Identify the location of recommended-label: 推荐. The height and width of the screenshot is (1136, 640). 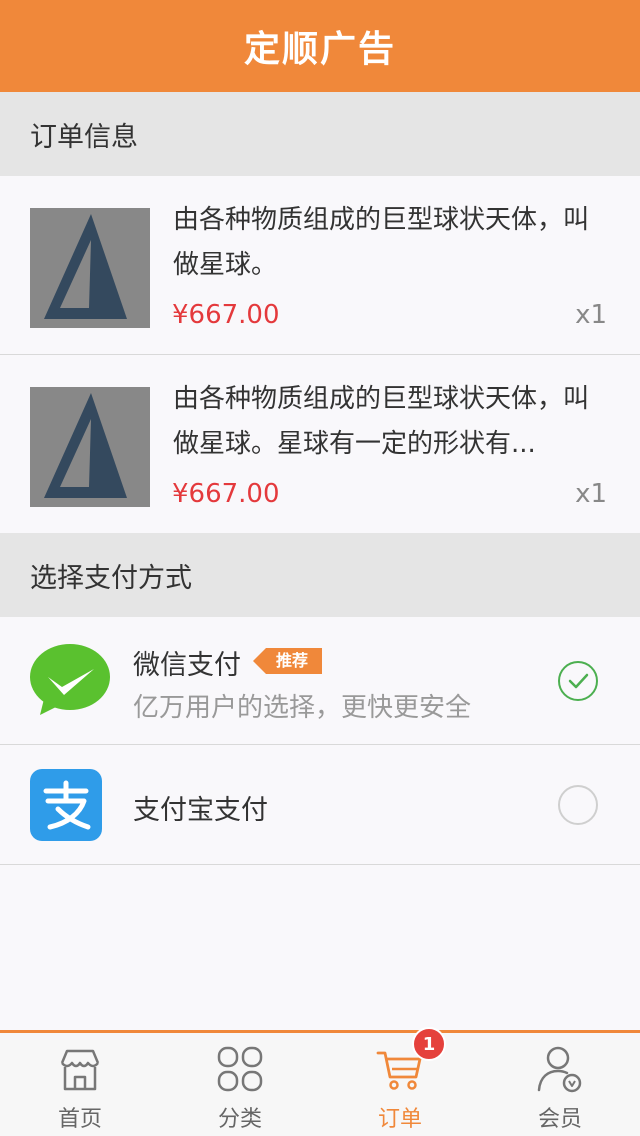
(294, 661).